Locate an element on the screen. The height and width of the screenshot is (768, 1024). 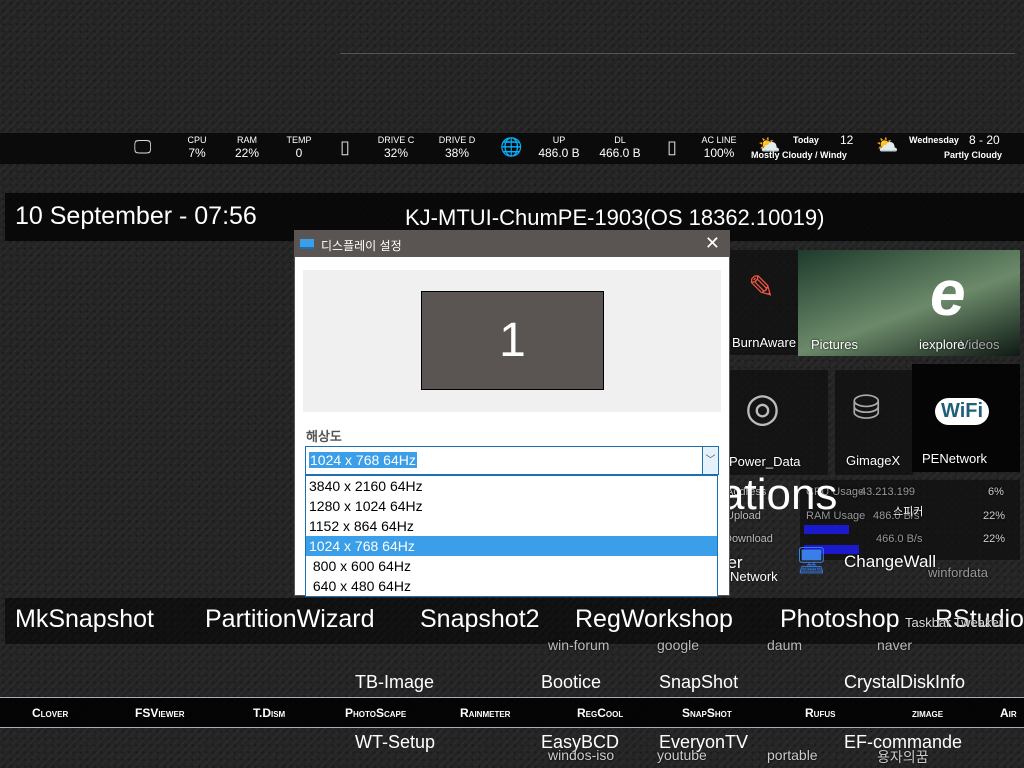
launch-snapshot: SnapShot is located at coordinates (707, 713).